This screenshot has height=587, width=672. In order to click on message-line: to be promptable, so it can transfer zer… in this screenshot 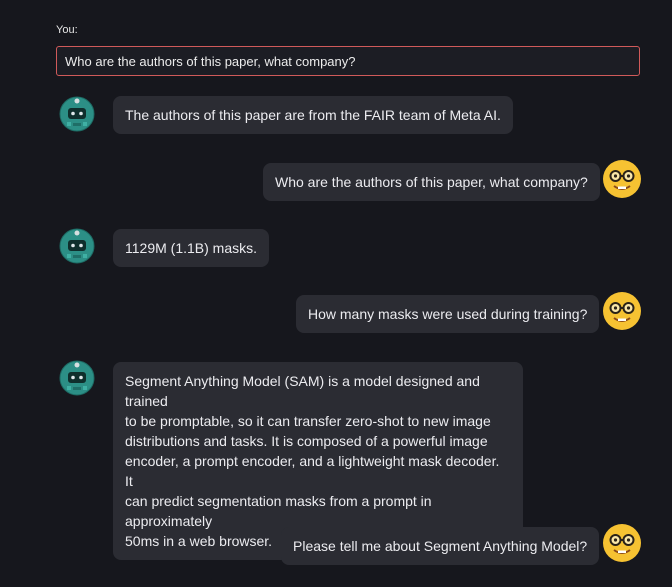, I will do `click(308, 421)`.